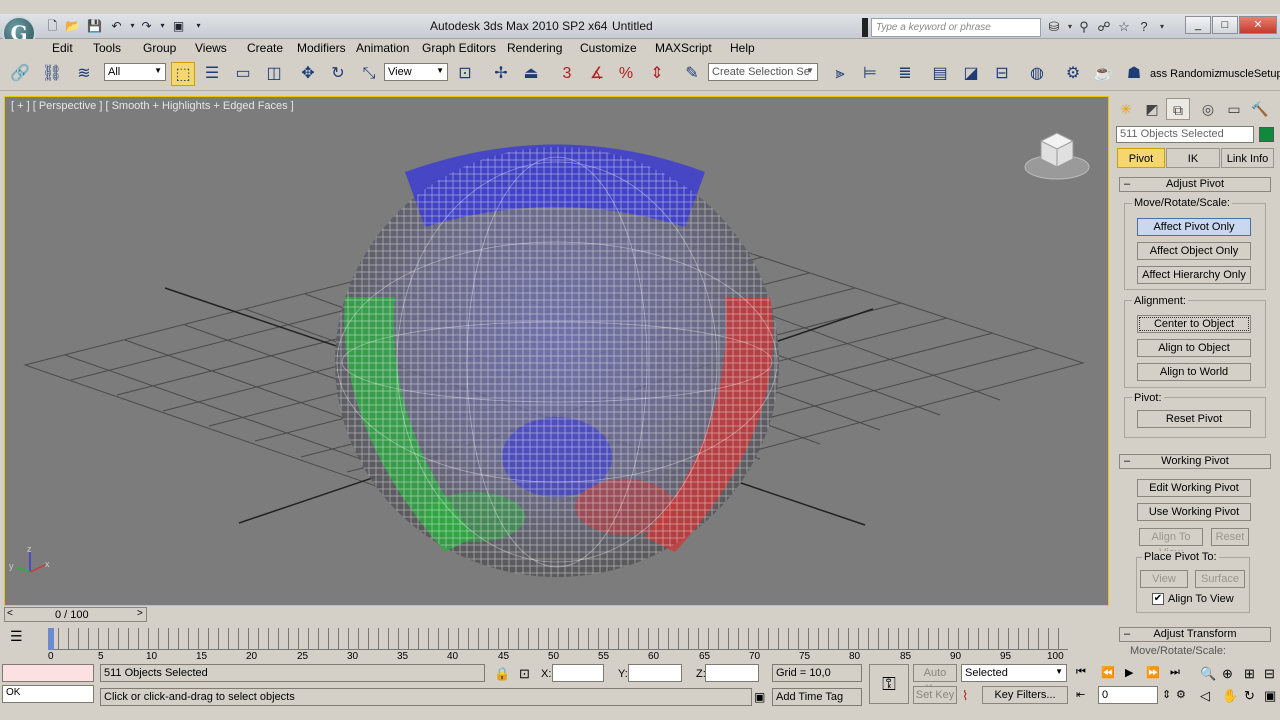 Image resolution: width=1280 pixels, height=720 pixels. I want to click on select-manipulate-icon: ✢, so click(501, 74).